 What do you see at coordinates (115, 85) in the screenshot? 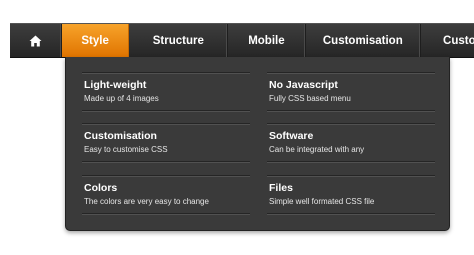
I see `dropdown-item-title: Light-weight` at bounding box center [115, 85].